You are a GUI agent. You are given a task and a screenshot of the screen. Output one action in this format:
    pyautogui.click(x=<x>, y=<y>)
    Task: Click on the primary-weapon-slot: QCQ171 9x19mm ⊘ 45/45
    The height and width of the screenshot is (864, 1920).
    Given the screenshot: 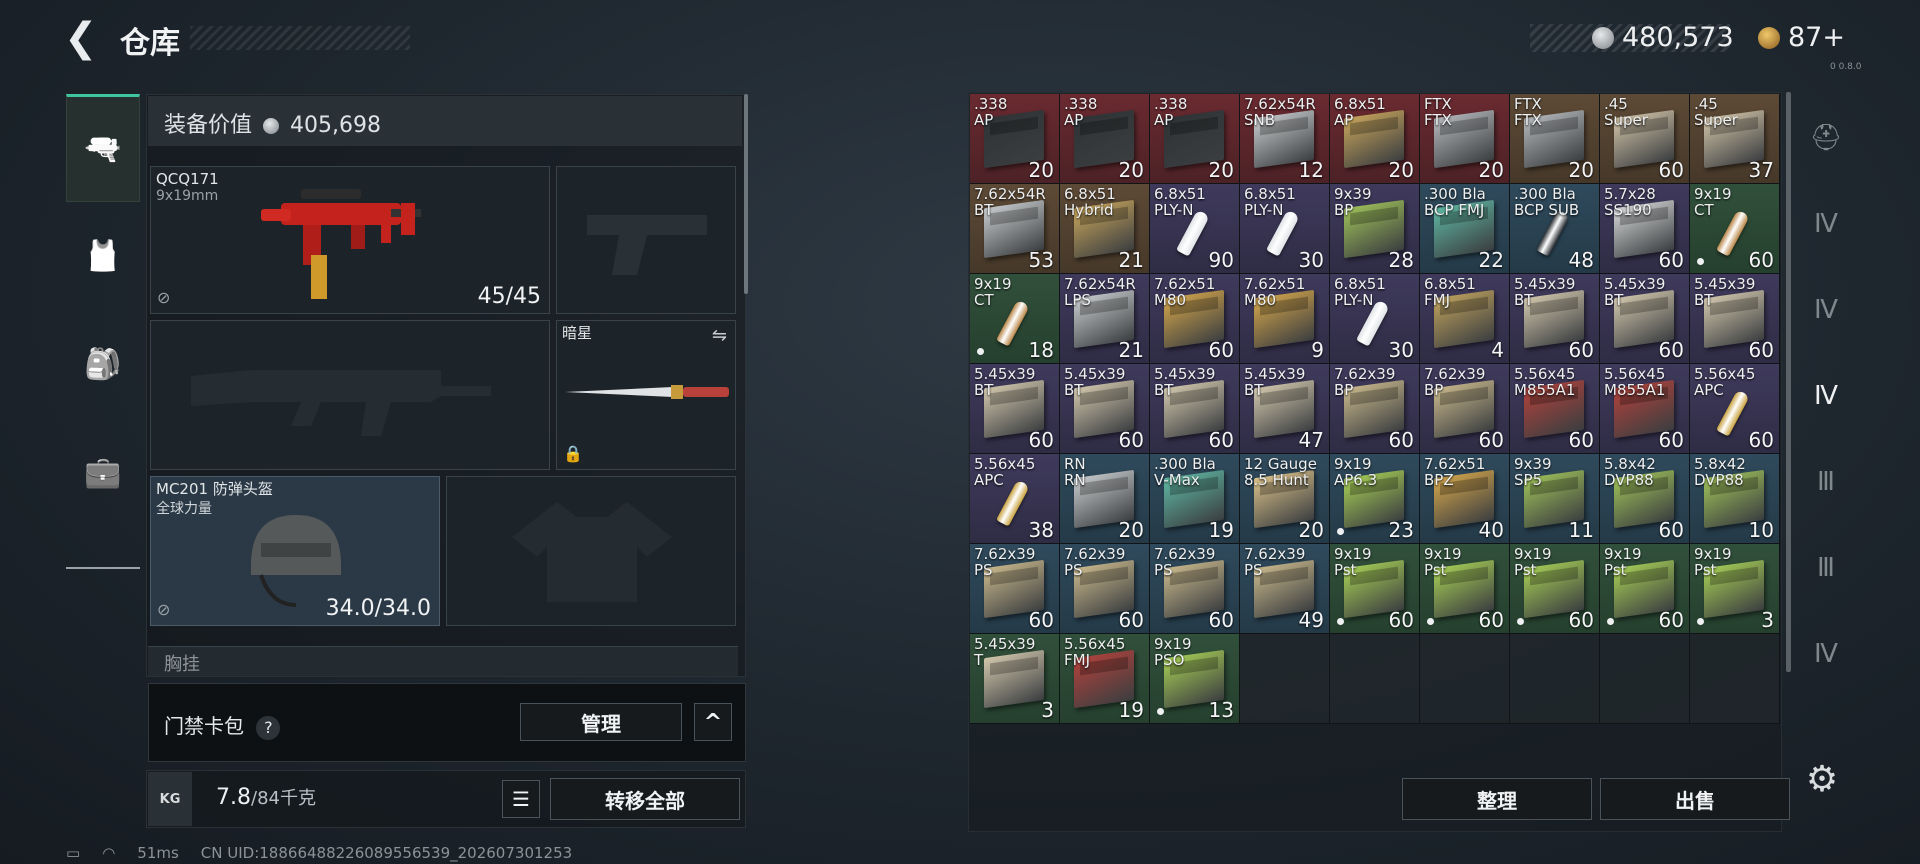 What is the action you would take?
    pyautogui.click(x=350, y=240)
    